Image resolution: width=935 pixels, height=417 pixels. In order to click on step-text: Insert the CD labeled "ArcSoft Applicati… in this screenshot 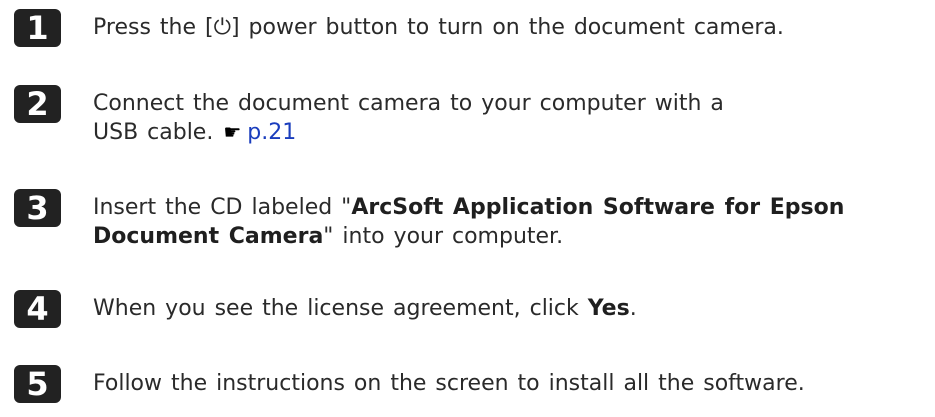, I will do `click(469, 222)`.